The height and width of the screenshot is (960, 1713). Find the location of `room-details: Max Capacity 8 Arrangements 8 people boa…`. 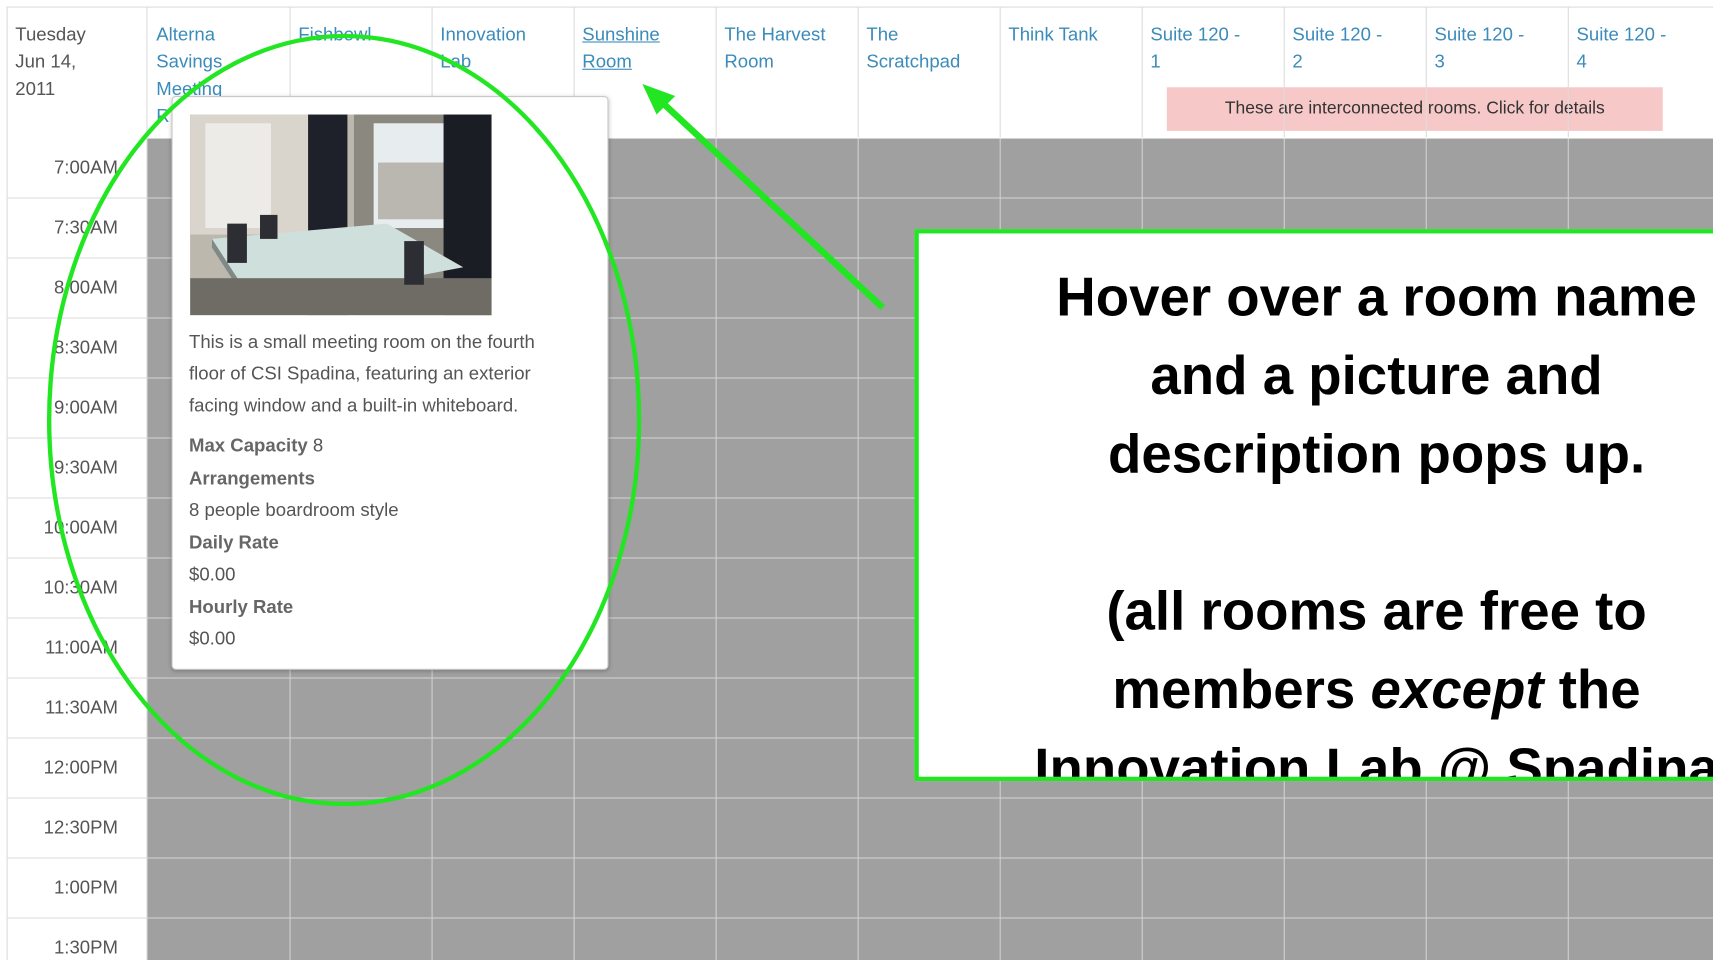

room-details: Max Capacity 8 Arrangements 8 people boa… is located at coordinates (391, 542).